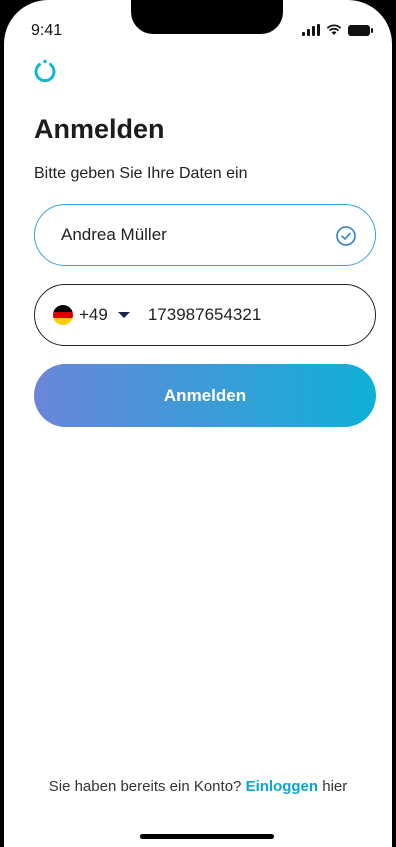 This screenshot has height=847, width=396. Describe the element at coordinates (93, 315) in the screenshot. I see `dial-code: +49` at that location.